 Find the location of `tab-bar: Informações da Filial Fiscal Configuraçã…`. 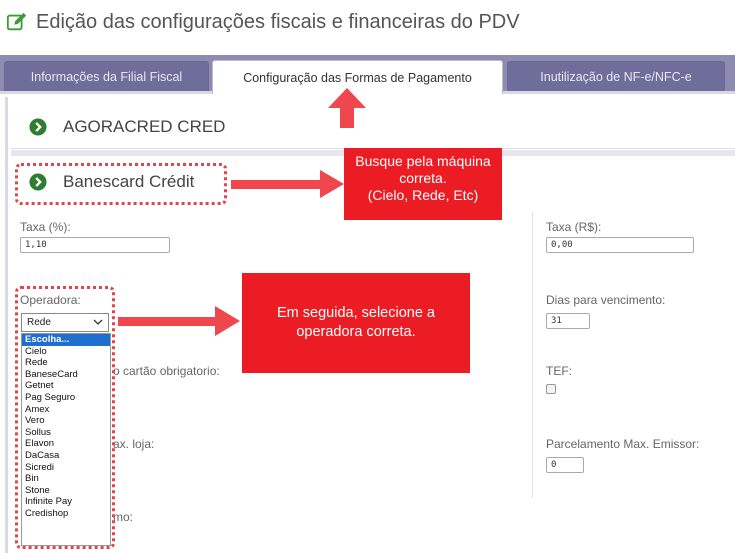

tab-bar: Informações da Filial Fiscal Configuraçã… is located at coordinates (367, 74).